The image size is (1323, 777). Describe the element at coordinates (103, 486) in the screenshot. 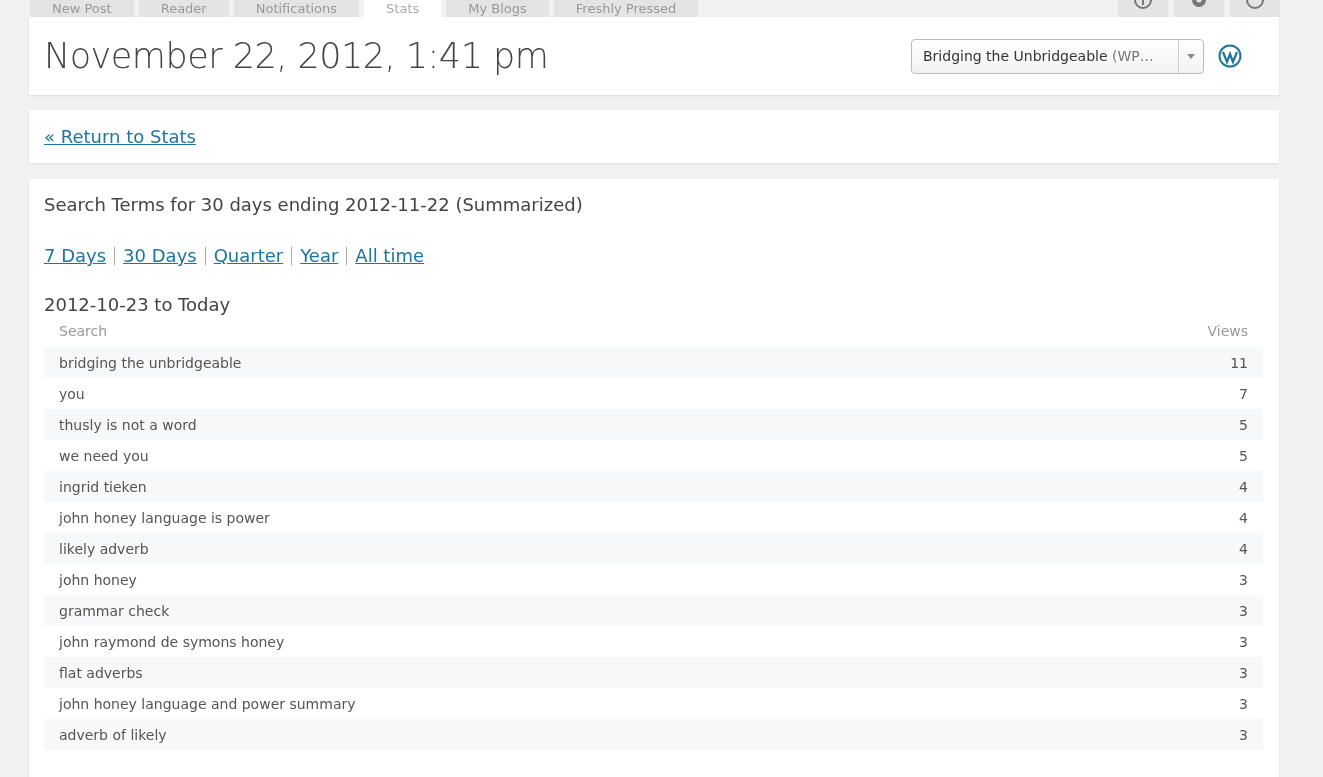

I see `search-term: ingrid tieken` at that location.